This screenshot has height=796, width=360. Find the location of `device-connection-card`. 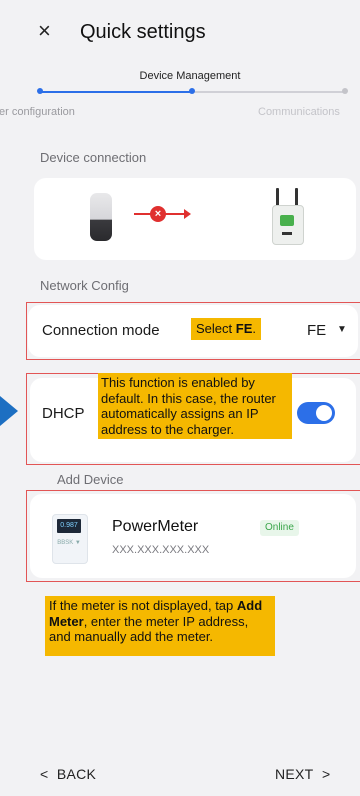

device-connection-card is located at coordinates (195, 219).